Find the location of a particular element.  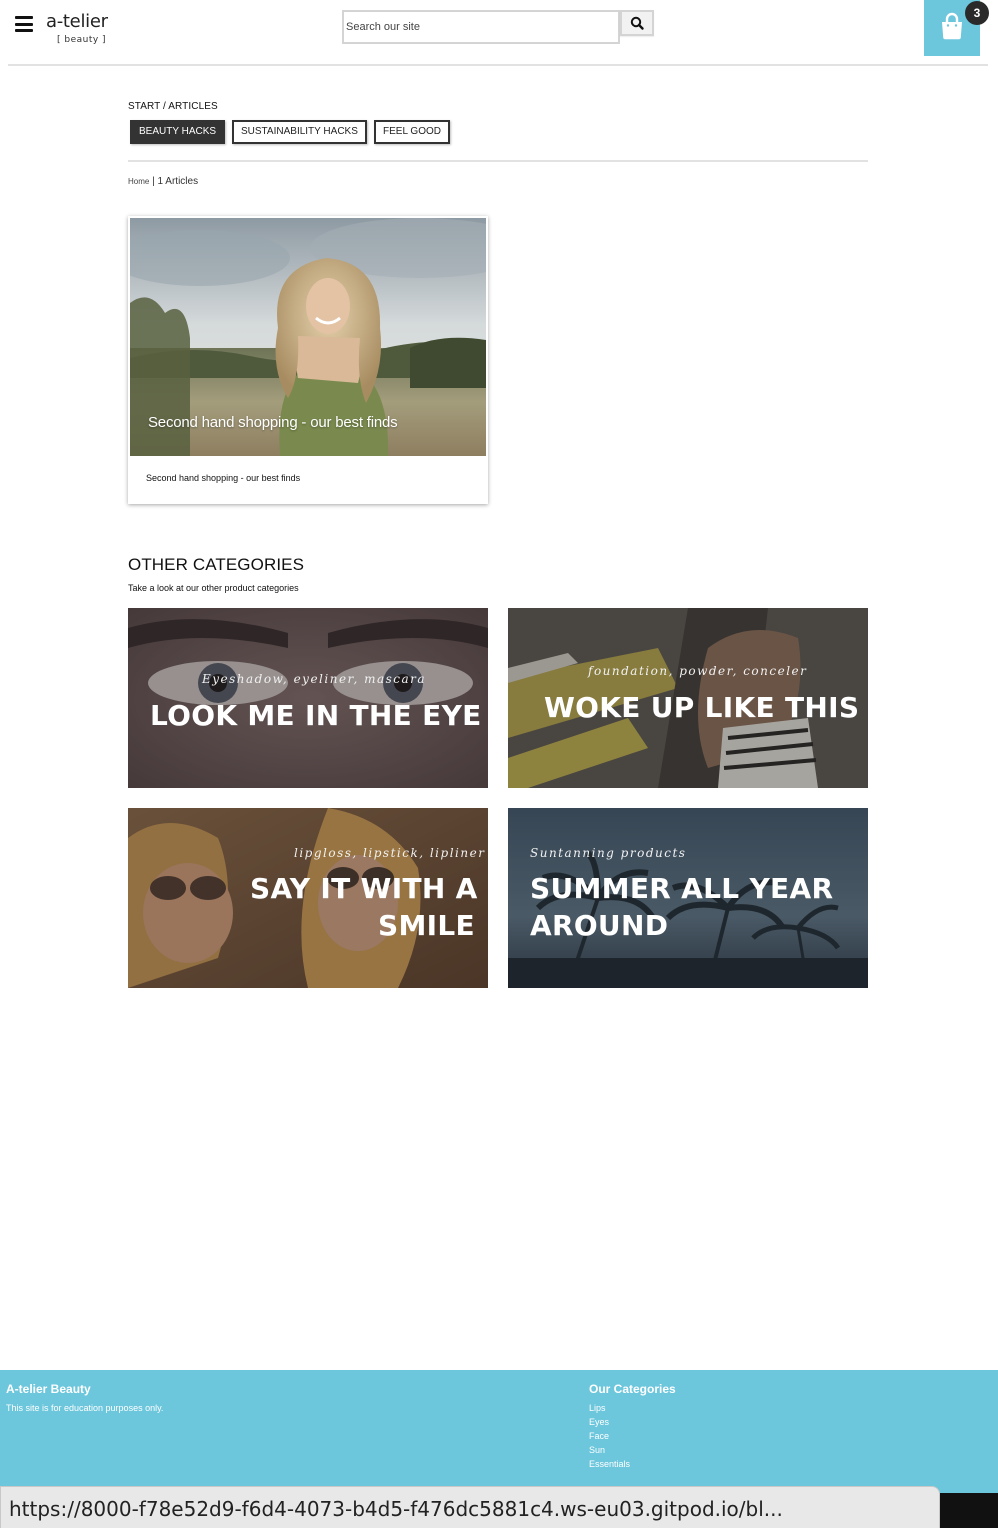

article-overlay-title: Second hand shopping - our best finds is located at coordinates (273, 422).